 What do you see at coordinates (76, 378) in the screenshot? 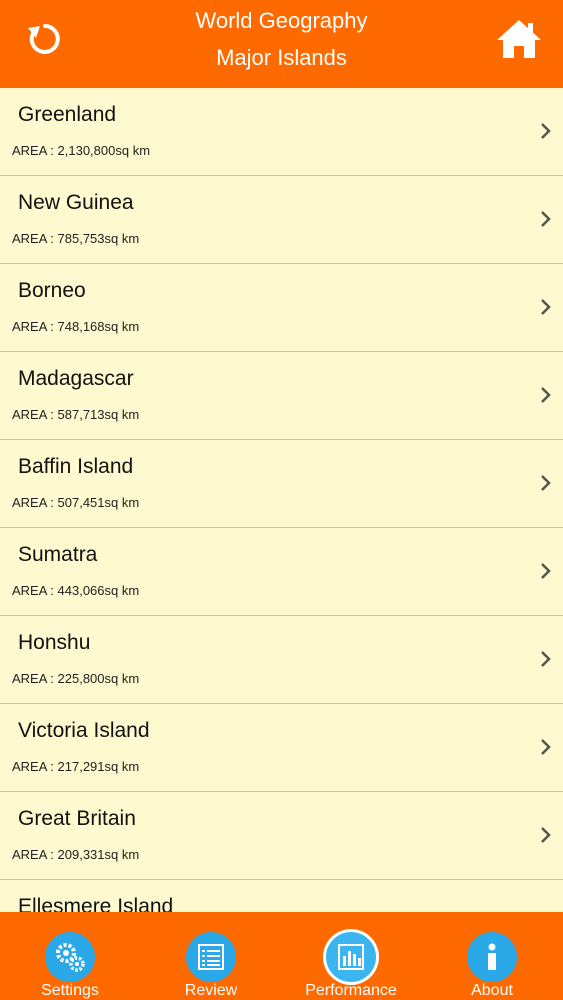
I see `island-name: Madagascar` at bounding box center [76, 378].